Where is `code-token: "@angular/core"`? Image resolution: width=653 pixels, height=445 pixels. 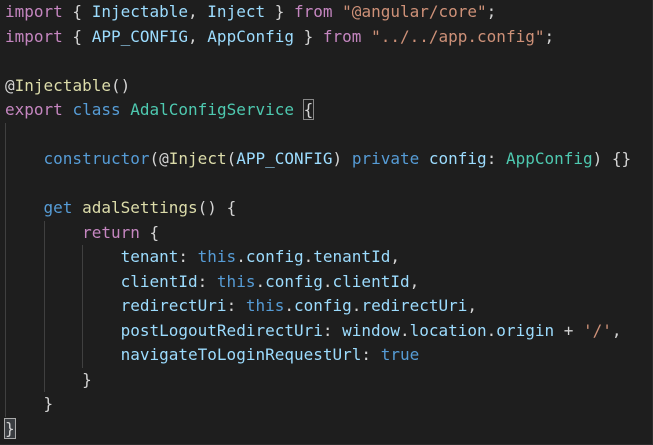 code-token: "@angular/core" is located at coordinates (414, 11).